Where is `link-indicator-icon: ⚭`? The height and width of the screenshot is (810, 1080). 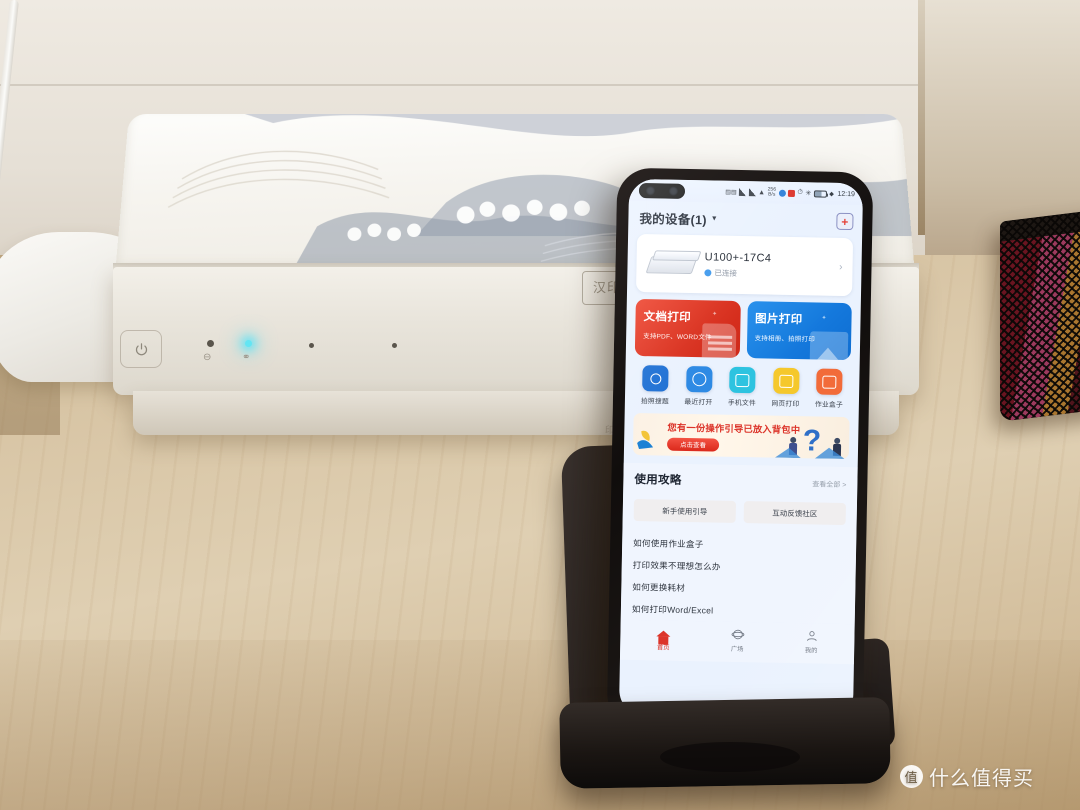 link-indicator-icon: ⚭ is located at coordinates (246, 357).